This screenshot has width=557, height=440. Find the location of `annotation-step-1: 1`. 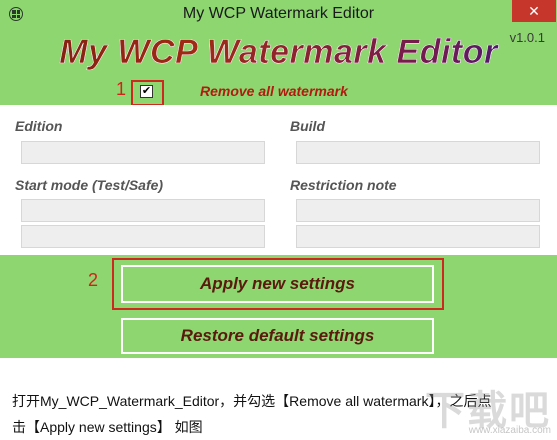

annotation-step-1: 1 is located at coordinates (121, 89).